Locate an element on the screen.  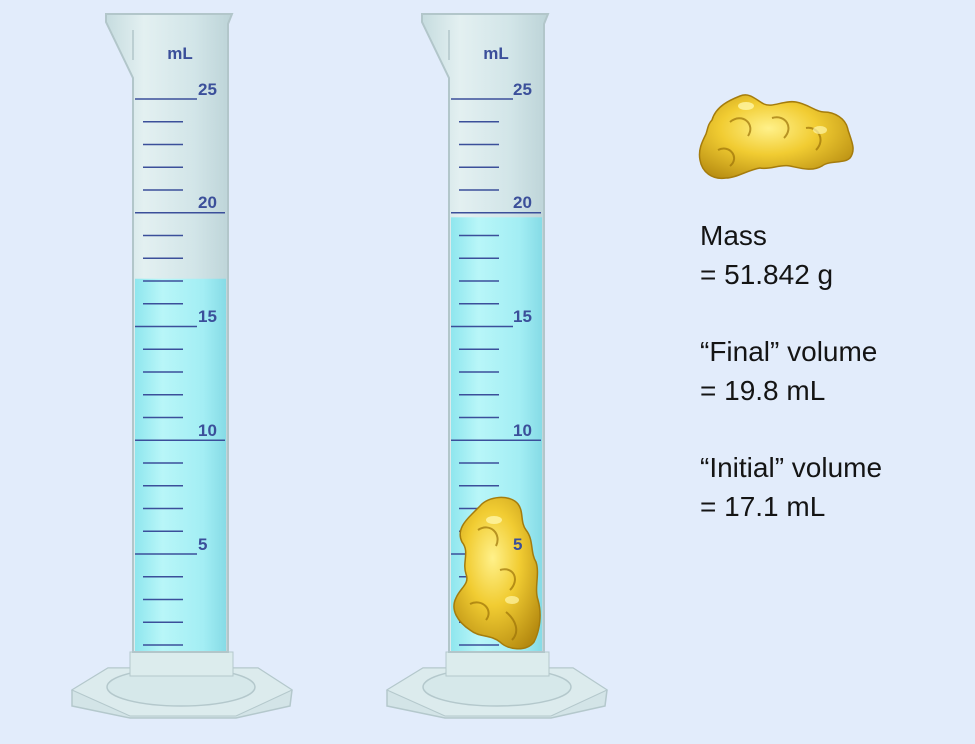
initial-volume-label: “Initial” volume is located at coordinates (791, 467).